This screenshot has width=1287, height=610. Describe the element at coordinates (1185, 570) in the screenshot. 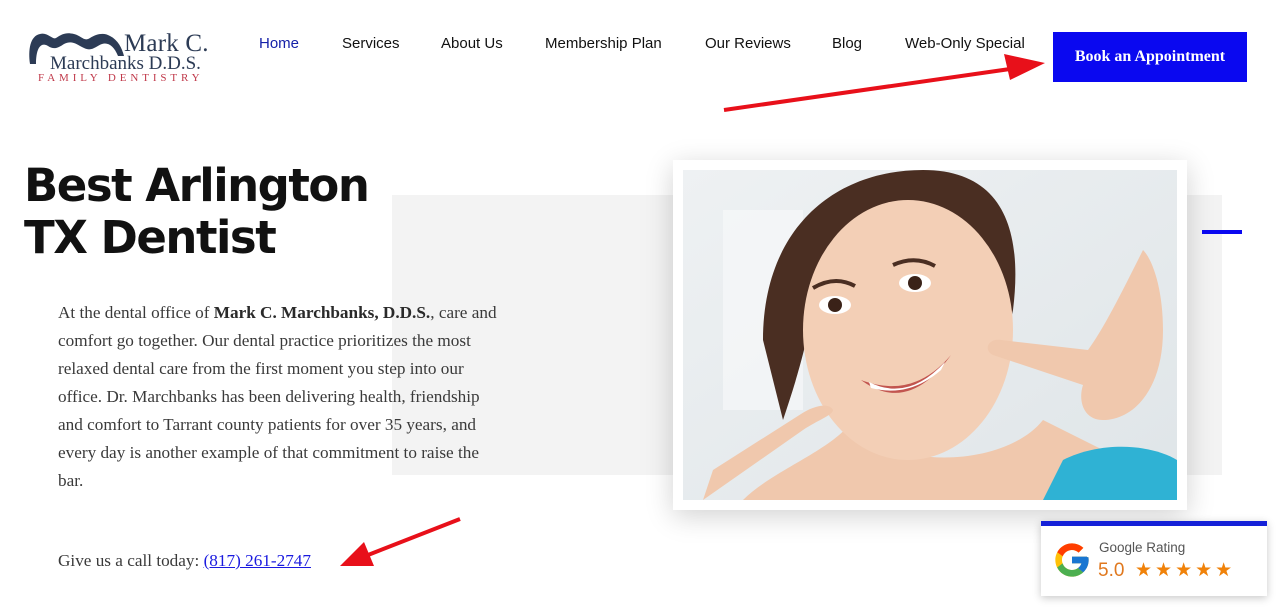

I see `star-icon: ★★★★★` at that location.